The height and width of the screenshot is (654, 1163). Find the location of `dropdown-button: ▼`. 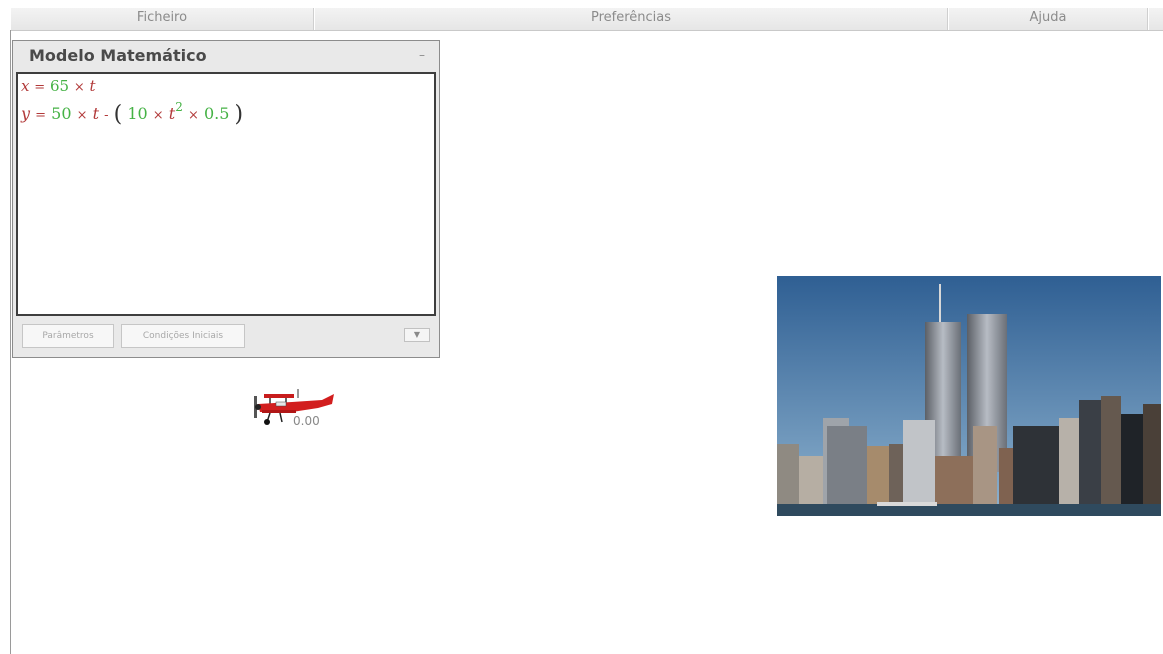

dropdown-button: ▼ is located at coordinates (417, 335).